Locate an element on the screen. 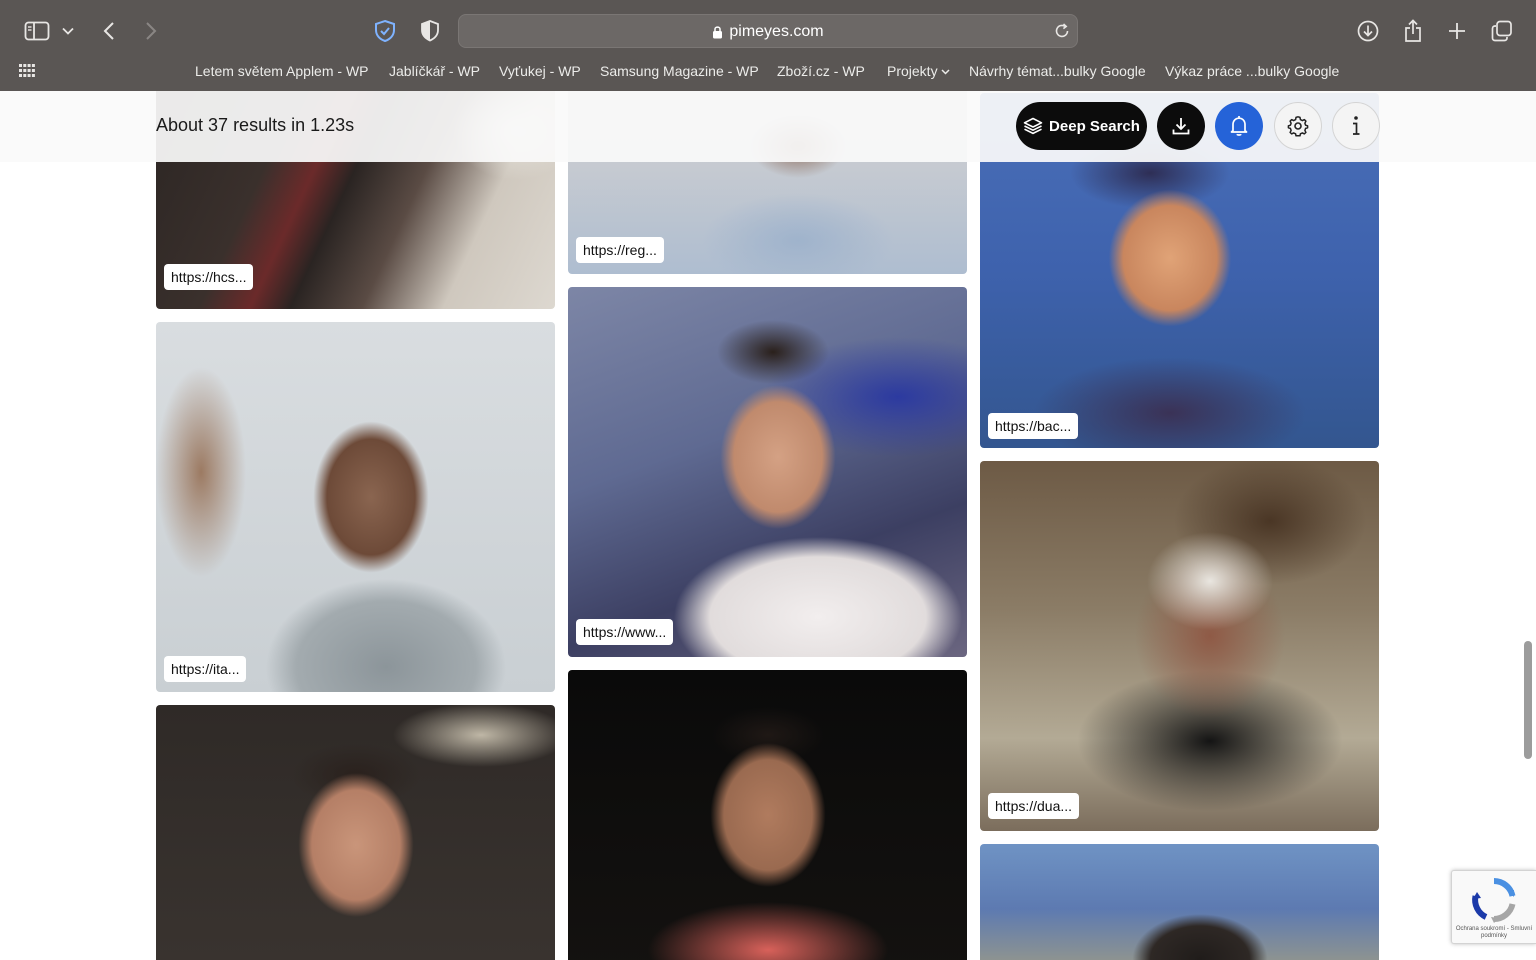  recaptcha-logo-icon is located at coordinates (1494, 900).